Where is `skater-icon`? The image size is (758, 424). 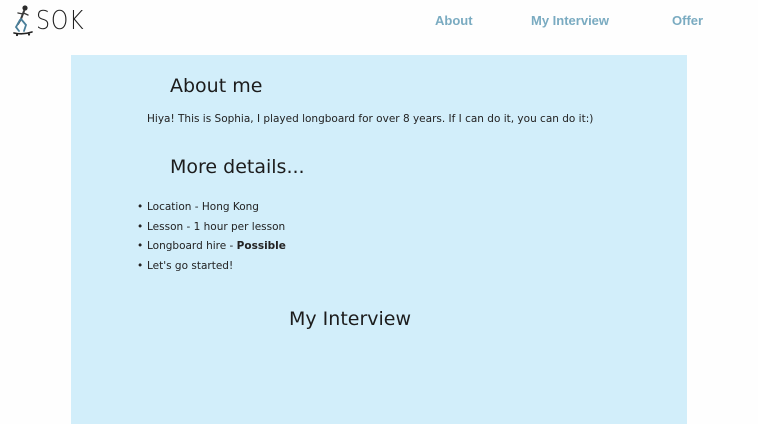
skater-icon is located at coordinates (23, 21).